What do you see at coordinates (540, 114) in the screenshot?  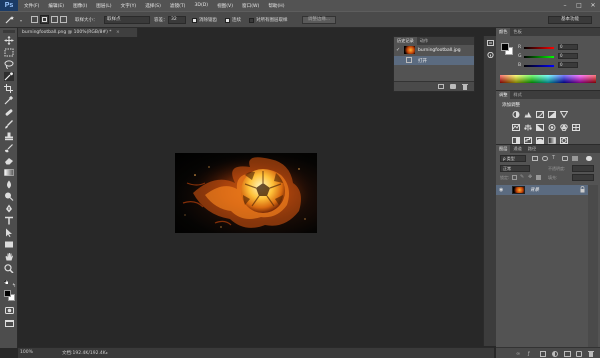 I see `curves-icon` at bounding box center [540, 114].